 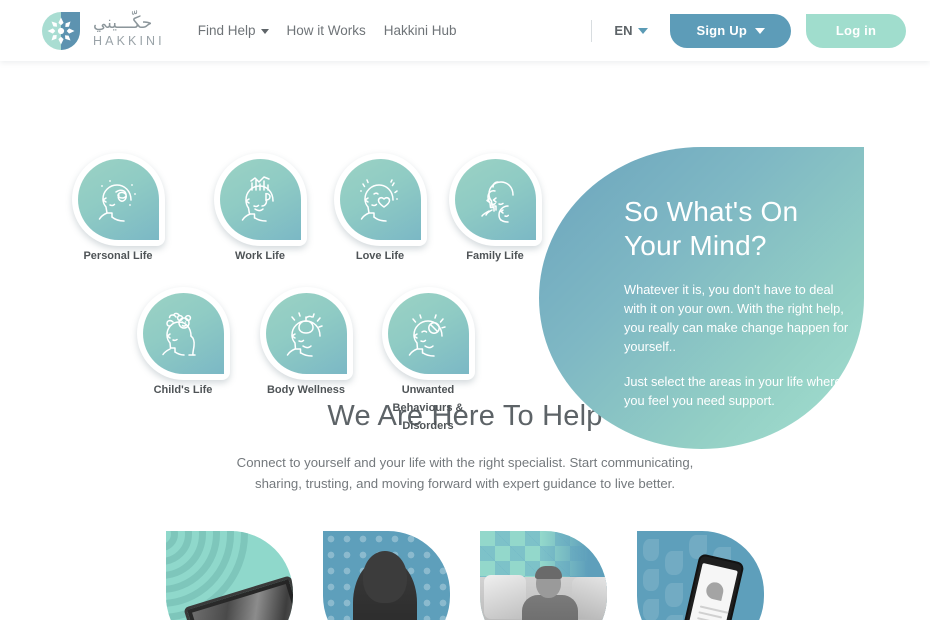 I want to click on man-hair-photo, so click(x=548, y=572).